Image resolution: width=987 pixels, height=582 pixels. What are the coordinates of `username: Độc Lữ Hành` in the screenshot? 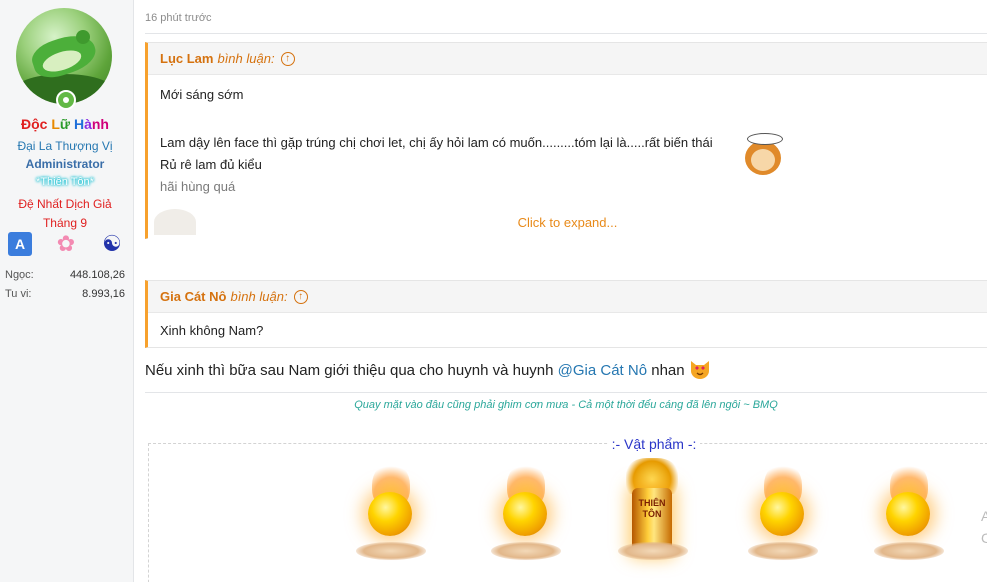 It's located at (65, 124).